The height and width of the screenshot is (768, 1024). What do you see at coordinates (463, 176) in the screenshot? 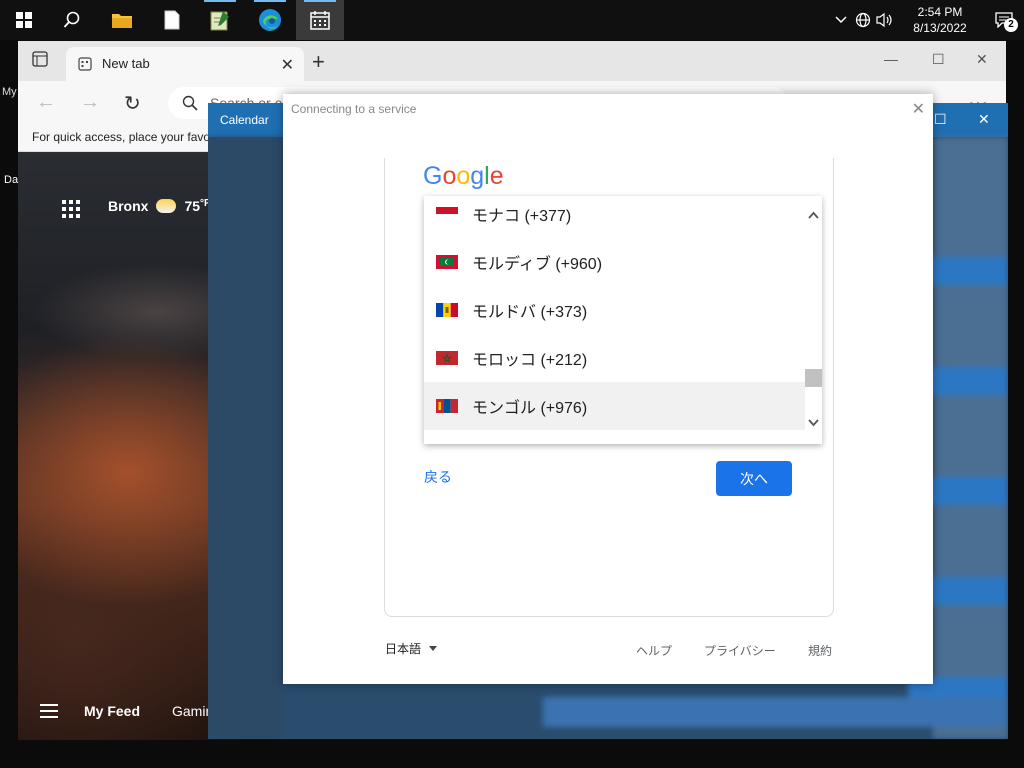
I see `google-logo: Google` at bounding box center [463, 176].